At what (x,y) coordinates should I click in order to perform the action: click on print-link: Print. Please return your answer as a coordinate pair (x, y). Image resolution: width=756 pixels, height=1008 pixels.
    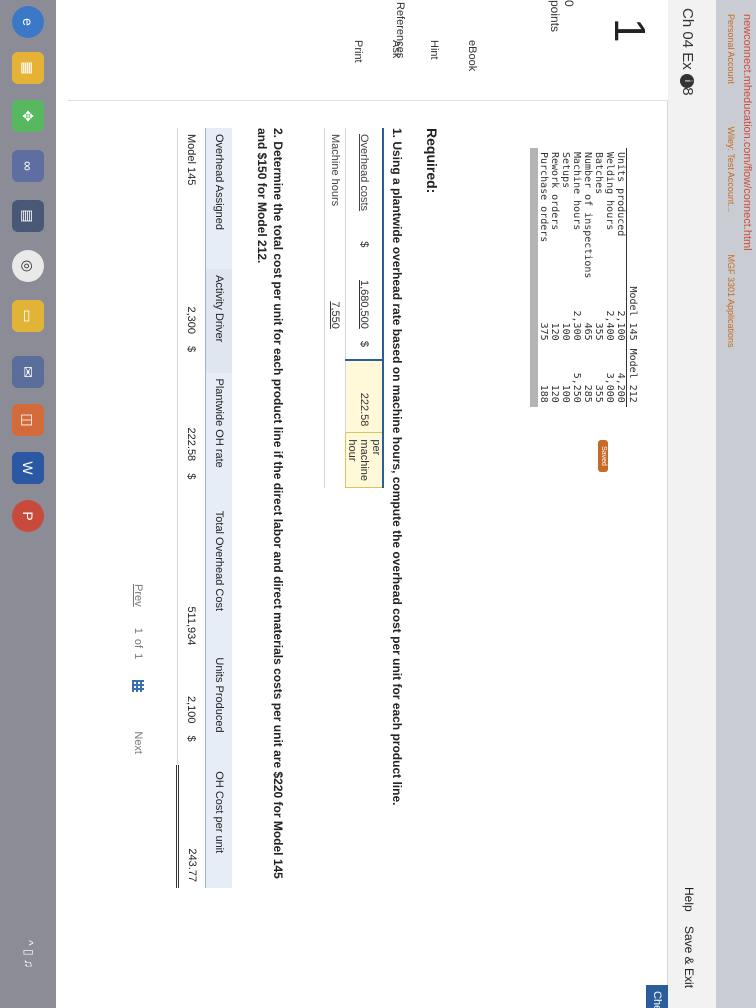
    Looking at the image, I should click on (358, 70).